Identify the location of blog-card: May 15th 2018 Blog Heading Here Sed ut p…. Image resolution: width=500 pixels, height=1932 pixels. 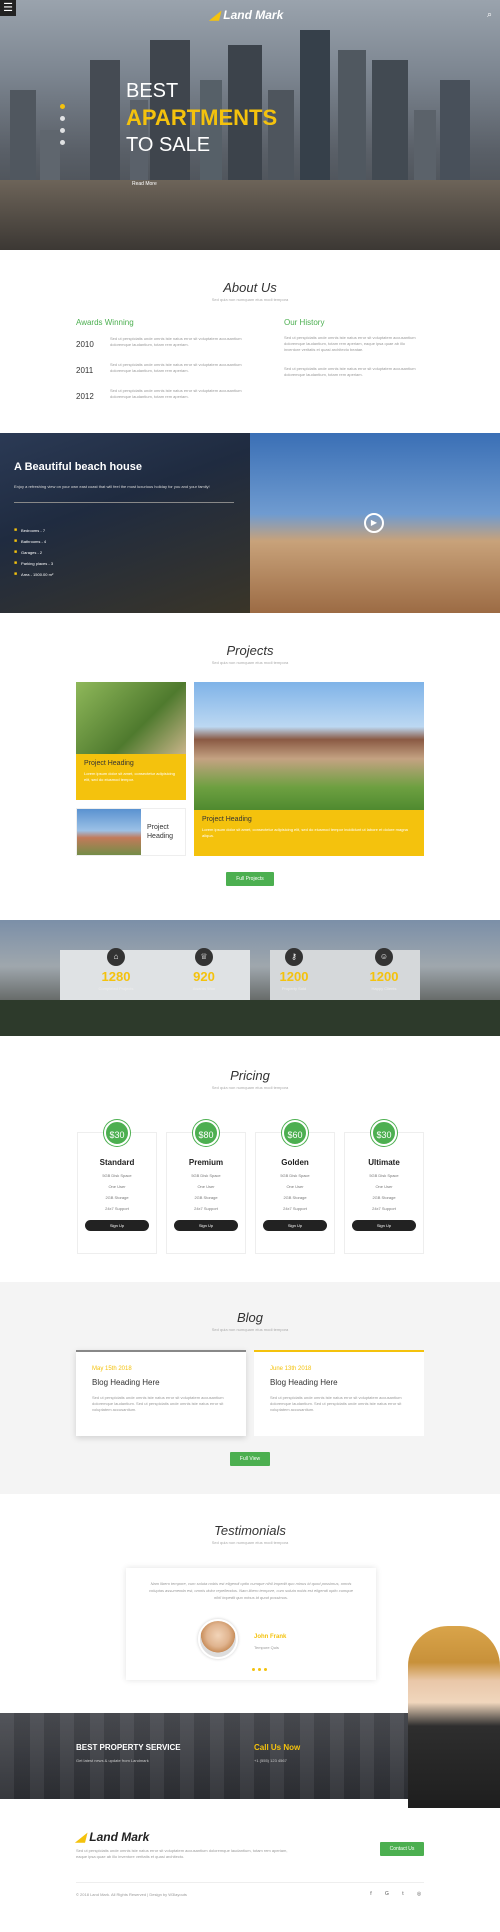
(161, 1393).